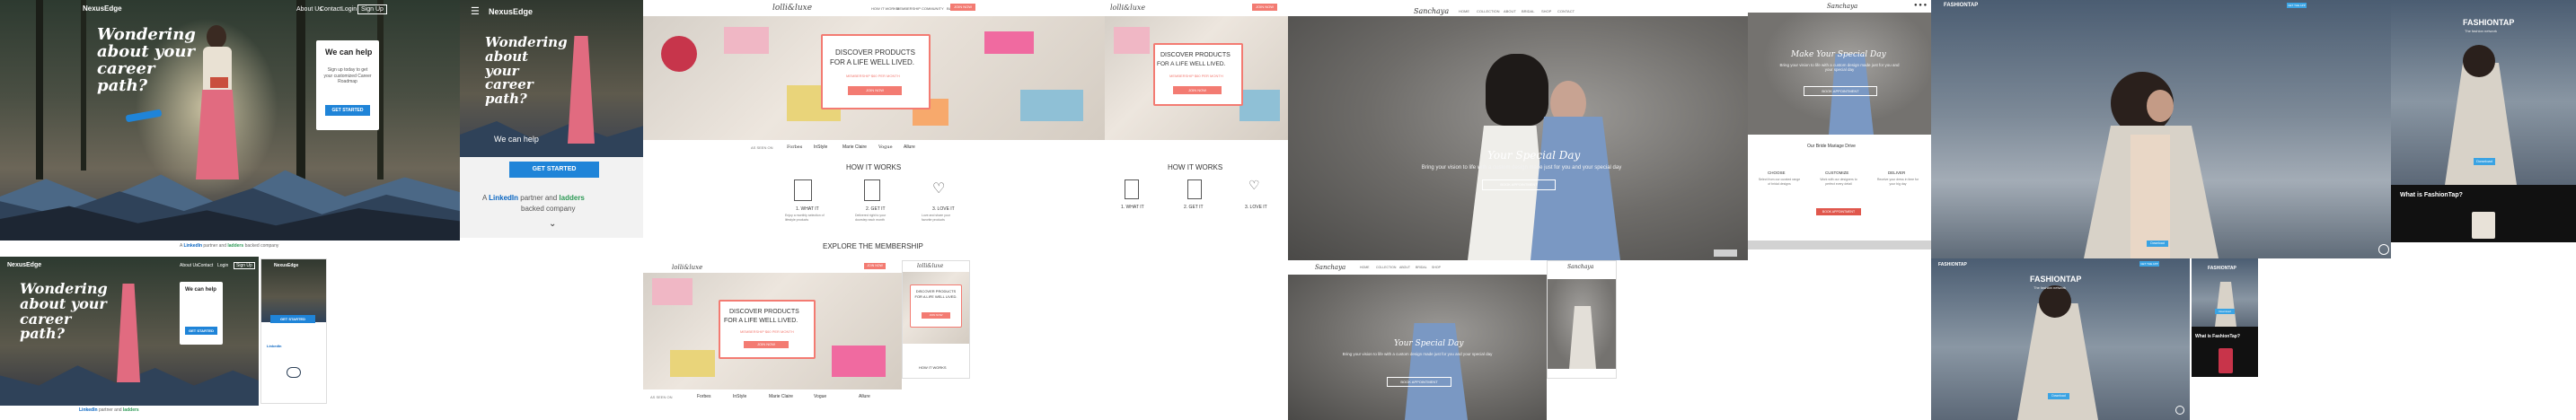 Image resolution: width=2576 pixels, height=420 pixels. I want to click on lolli-nav-how: HOW IT WORKS, so click(885, 8).